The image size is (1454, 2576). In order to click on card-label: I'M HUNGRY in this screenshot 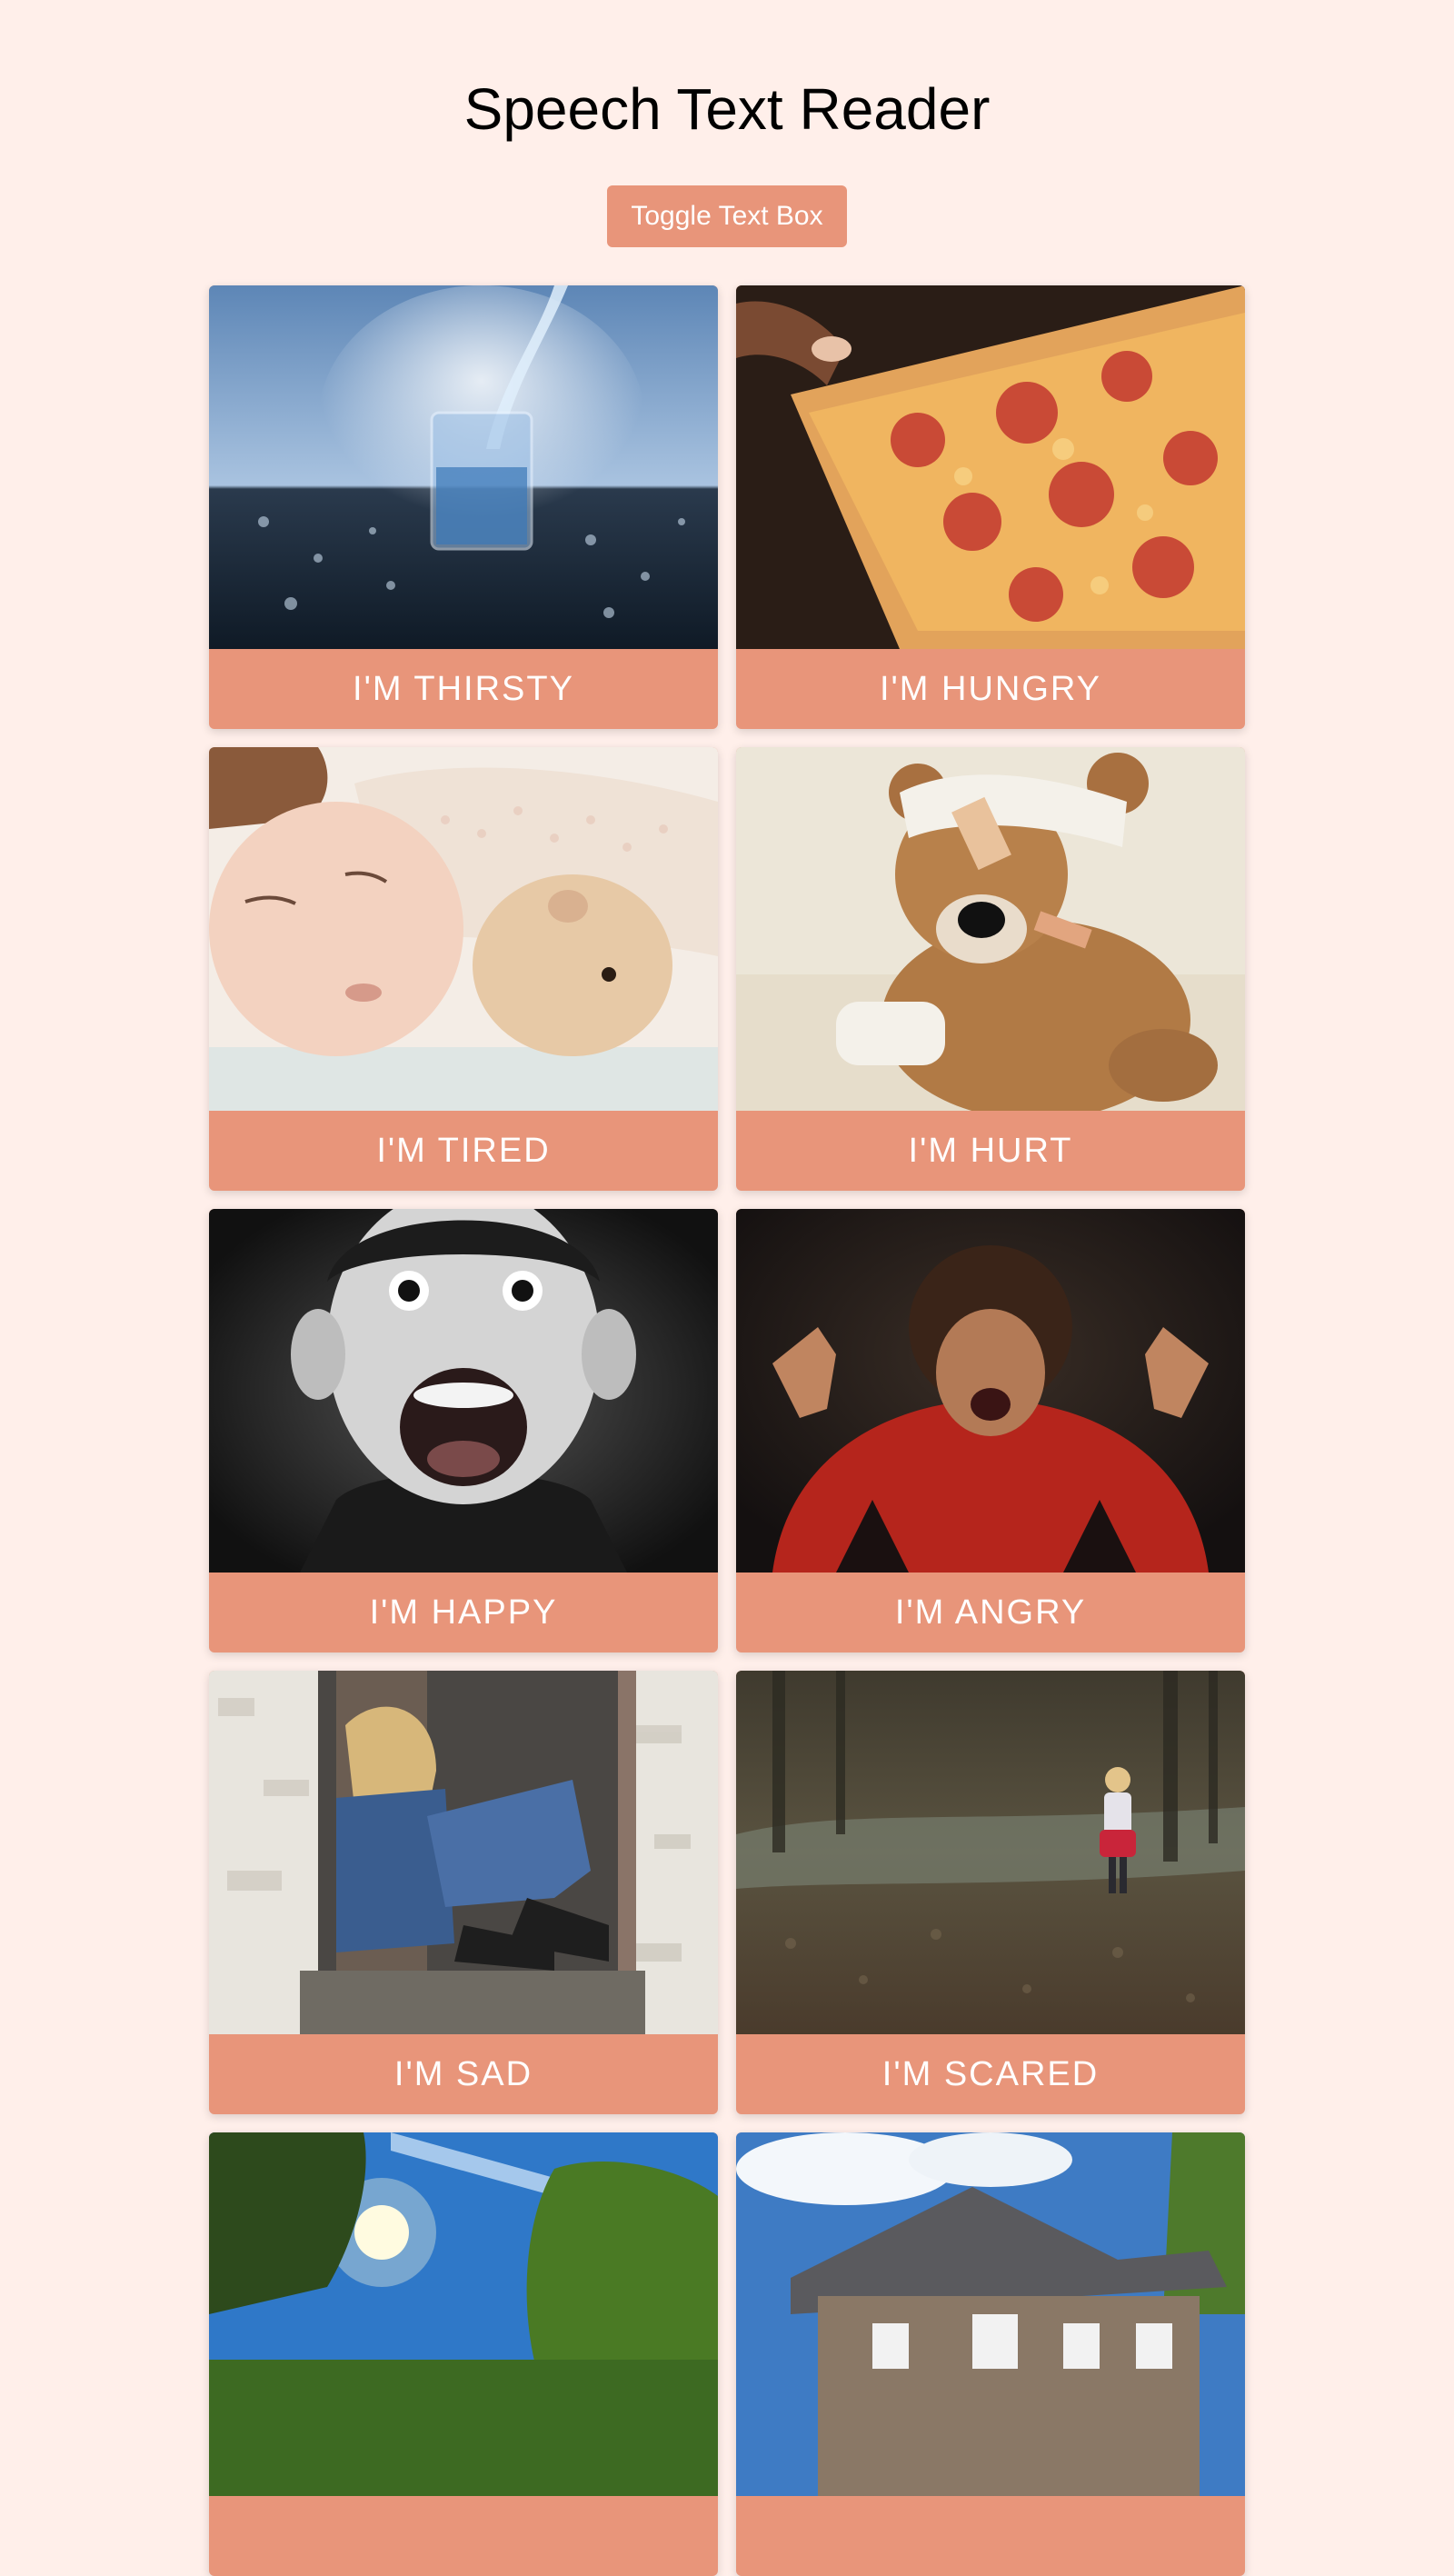, I will do `click(990, 688)`.